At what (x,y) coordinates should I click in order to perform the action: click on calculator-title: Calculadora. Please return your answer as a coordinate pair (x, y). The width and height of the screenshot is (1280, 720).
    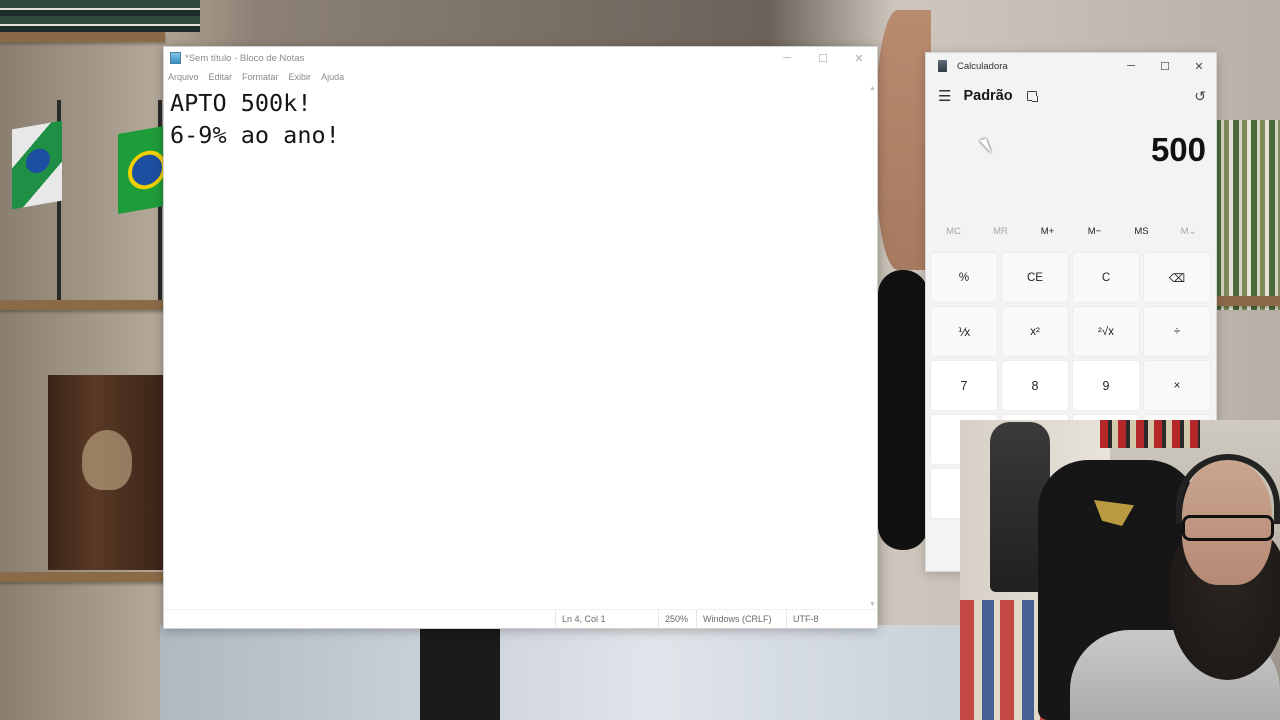
    Looking at the image, I should click on (982, 66).